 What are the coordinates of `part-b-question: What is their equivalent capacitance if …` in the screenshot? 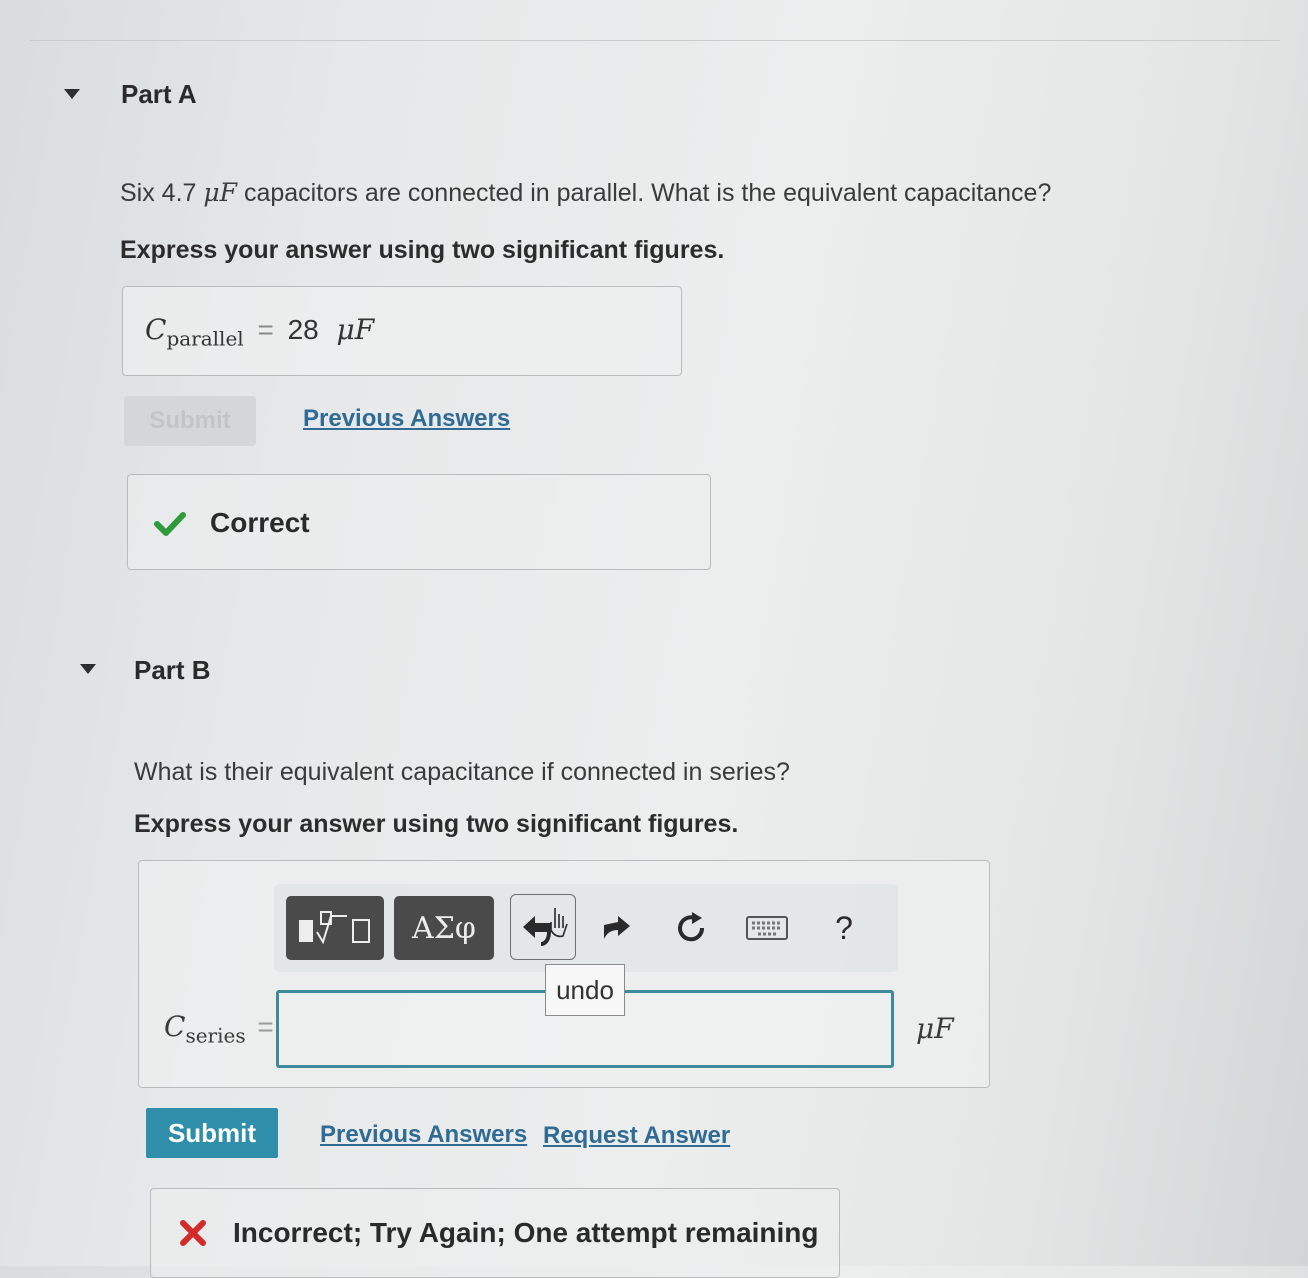 It's located at (462, 772).